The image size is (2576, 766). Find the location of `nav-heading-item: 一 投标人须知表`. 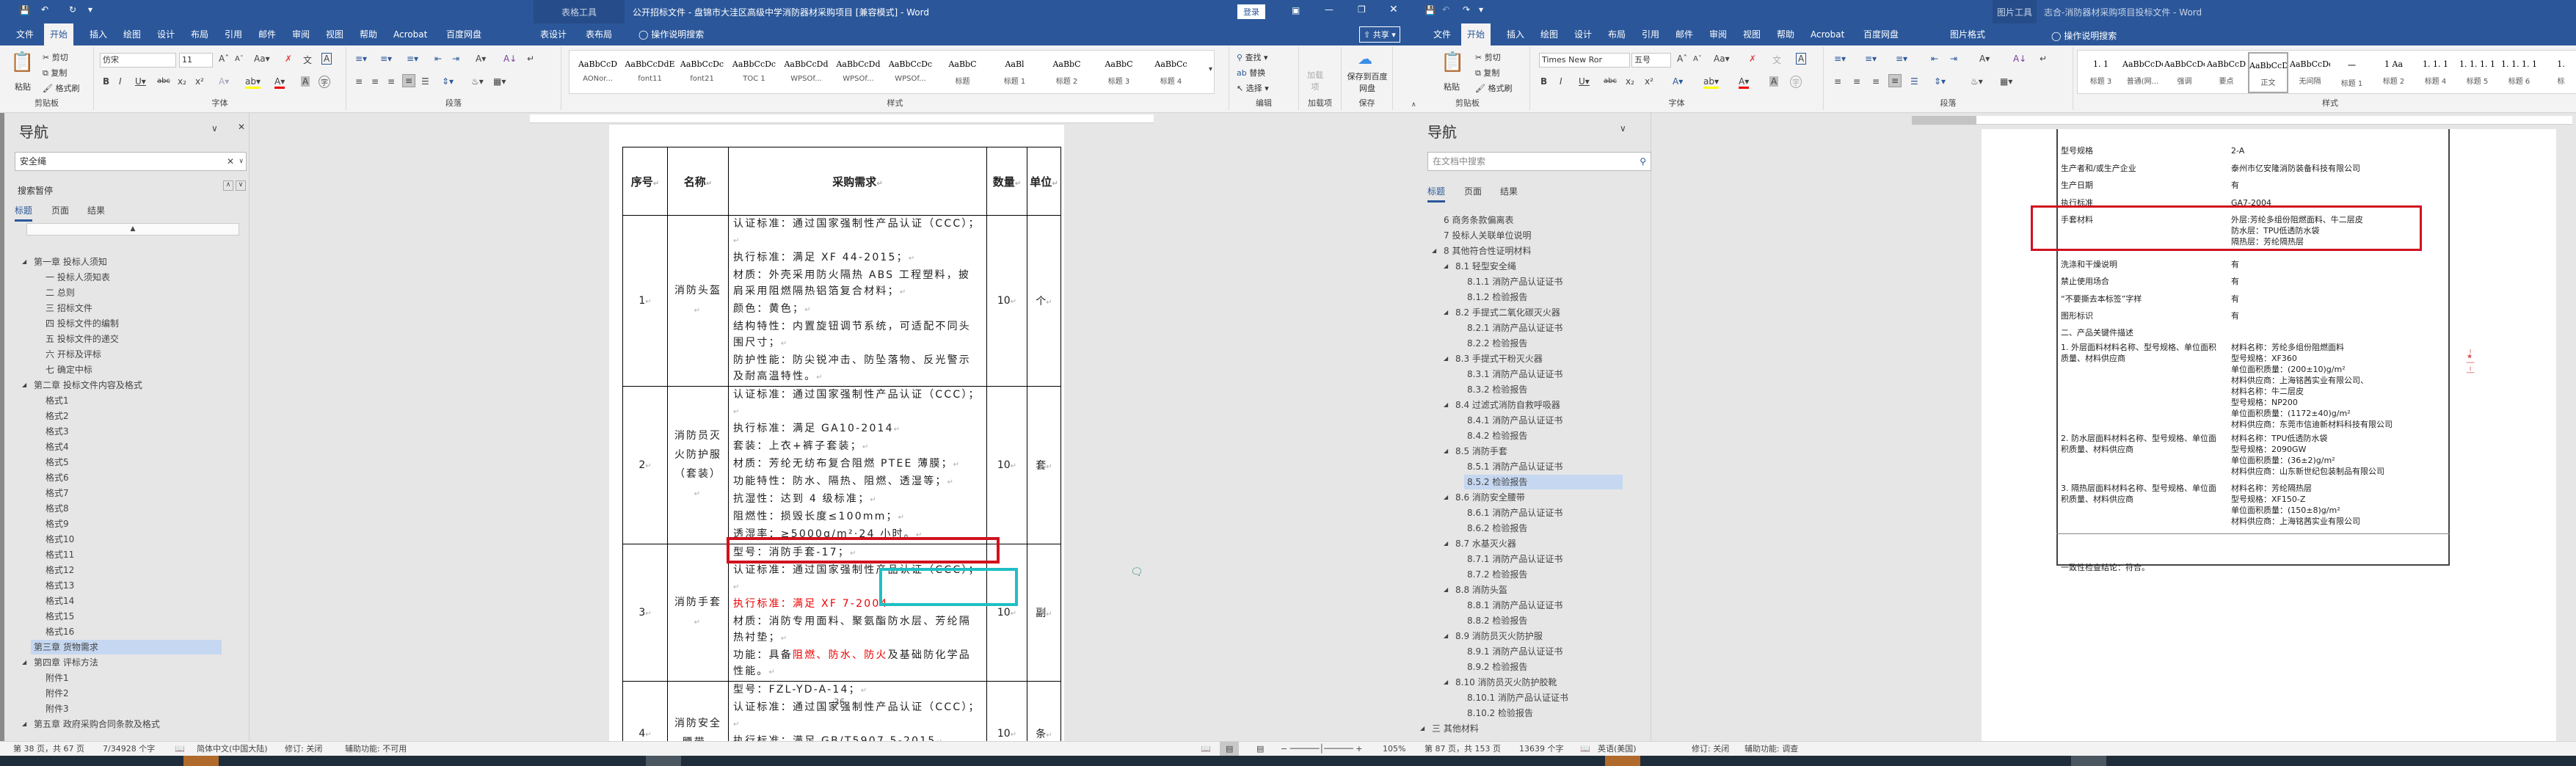

nav-heading-item: 一 投标人须知表 is located at coordinates (78, 277).